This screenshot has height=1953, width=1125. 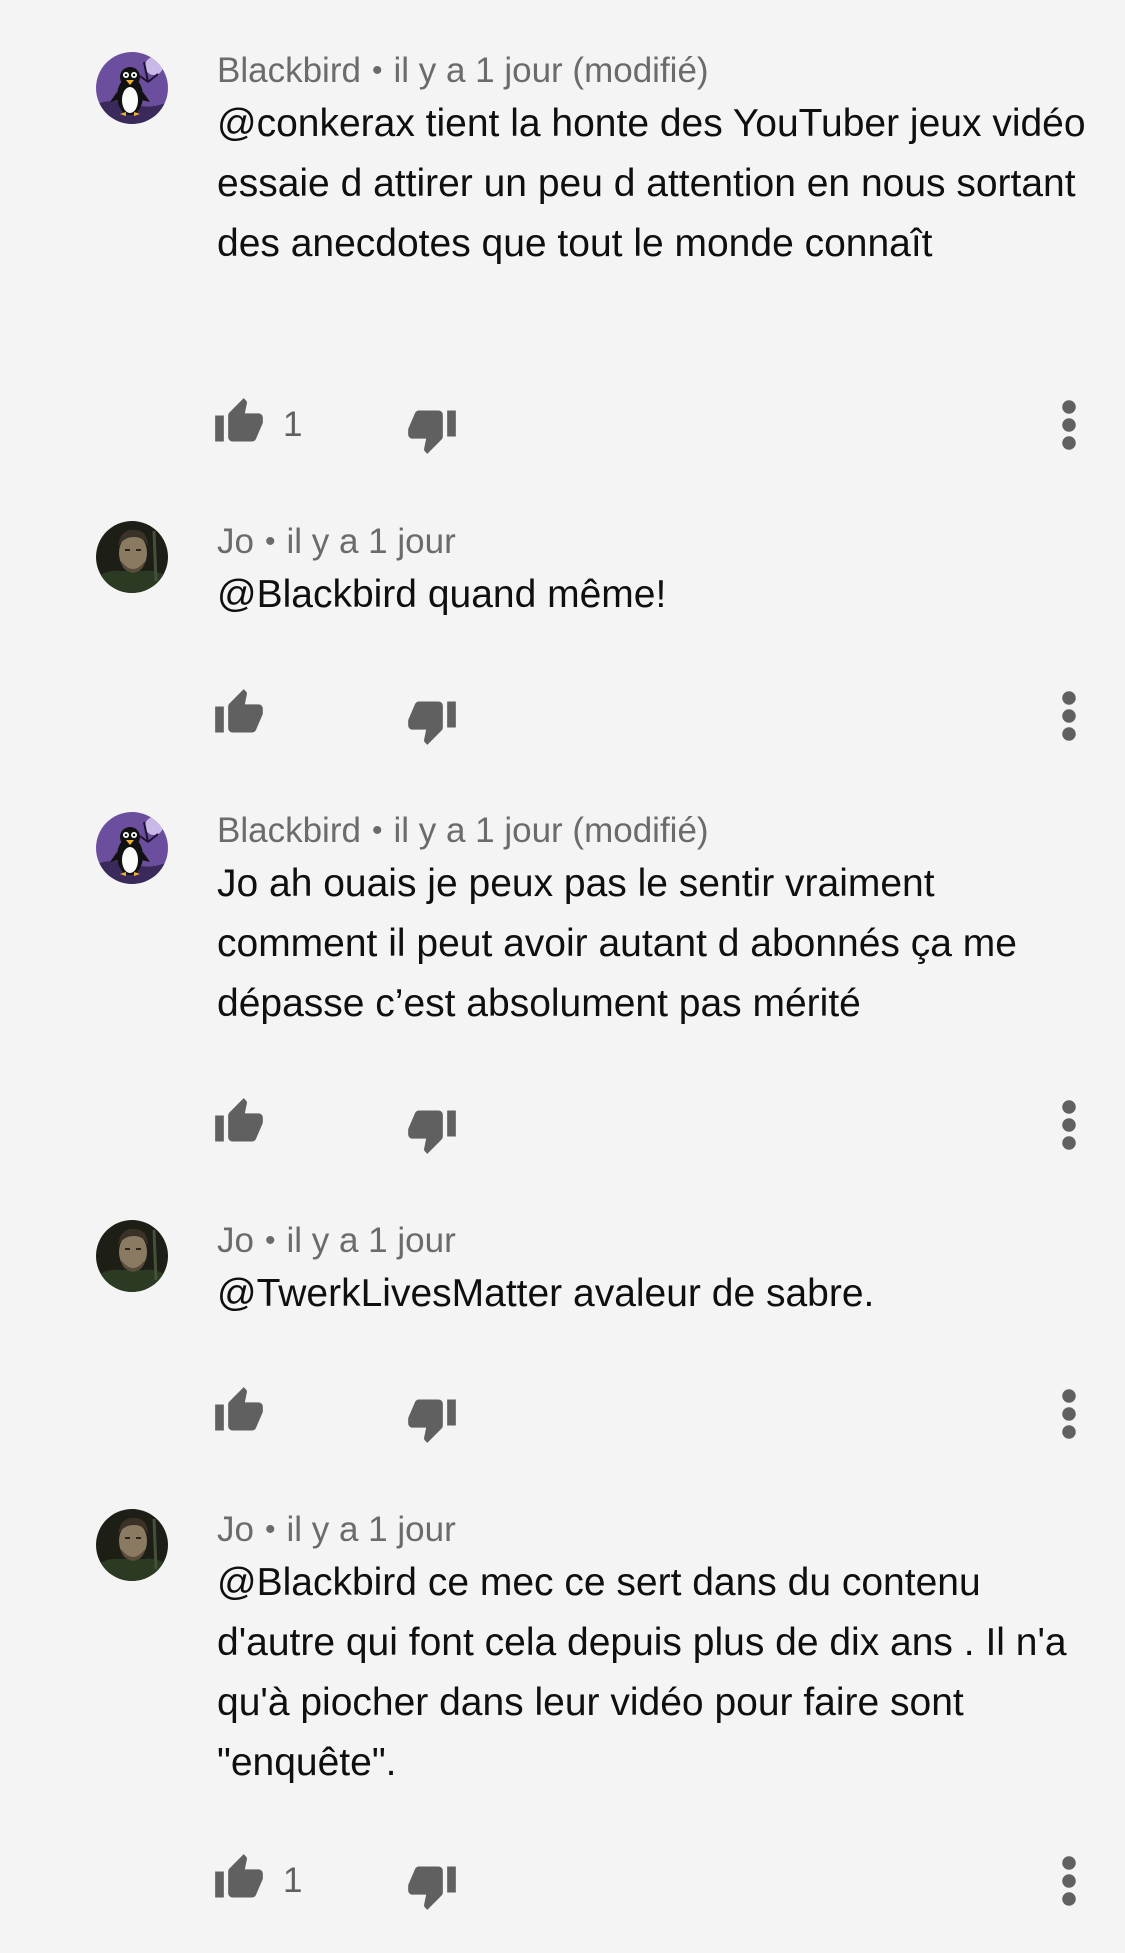 What do you see at coordinates (546, 1293) in the screenshot?
I see `comment-text: @TwerkLivesMatter avaleur de sabre.` at bounding box center [546, 1293].